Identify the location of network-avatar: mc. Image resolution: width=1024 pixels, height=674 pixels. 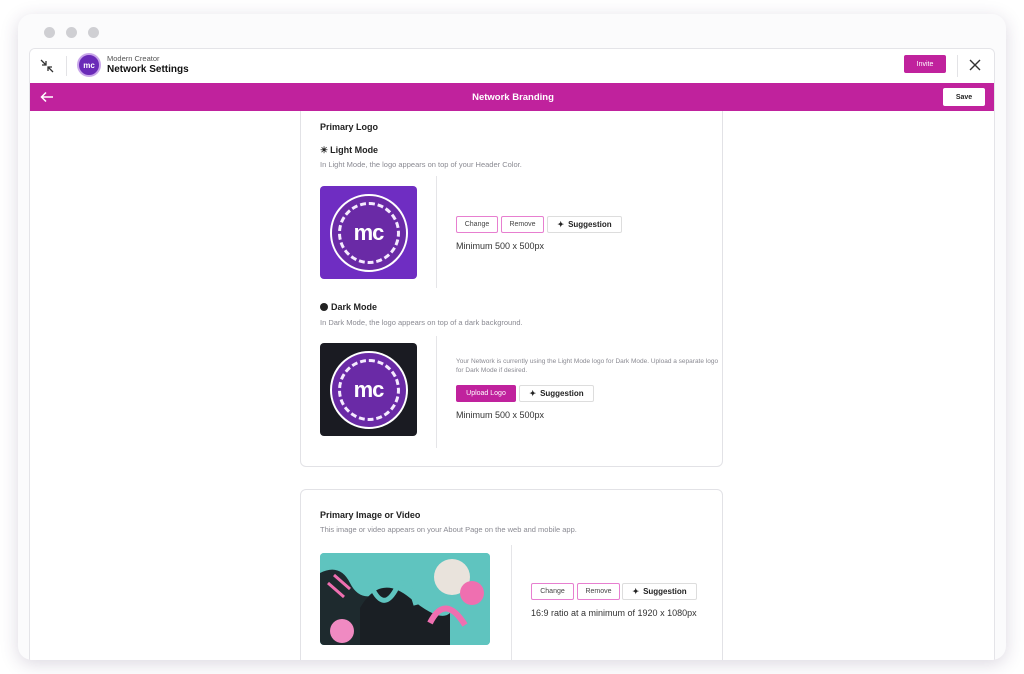
(89, 65).